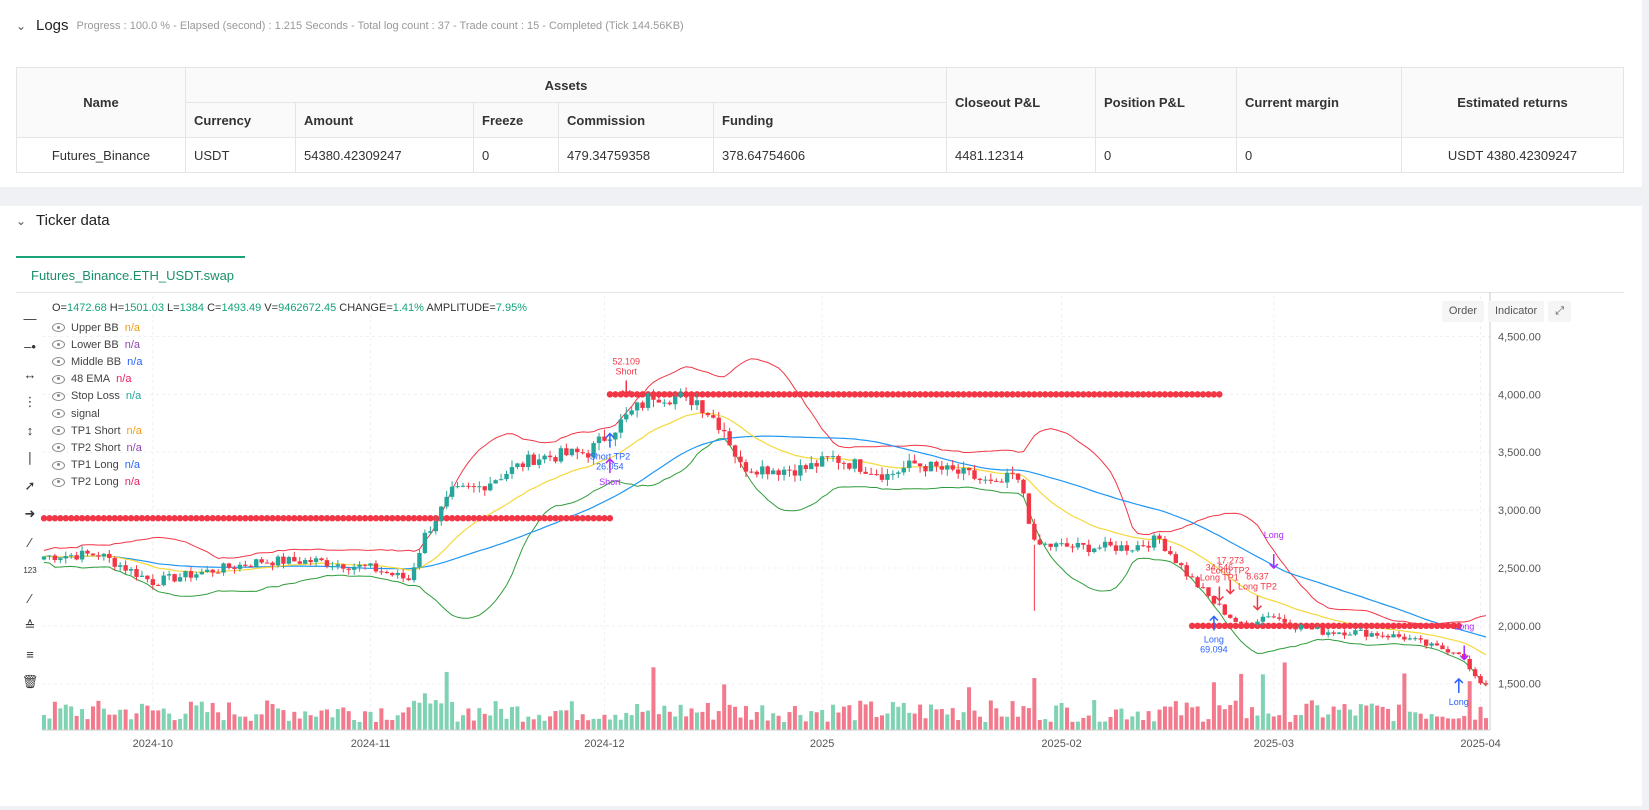 This screenshot has height=810, width=1649. What do you see at coordinates (1516, 311) in the screenshot?
I see `indicator-button: Indicator` at bounding box center [1516, 311].